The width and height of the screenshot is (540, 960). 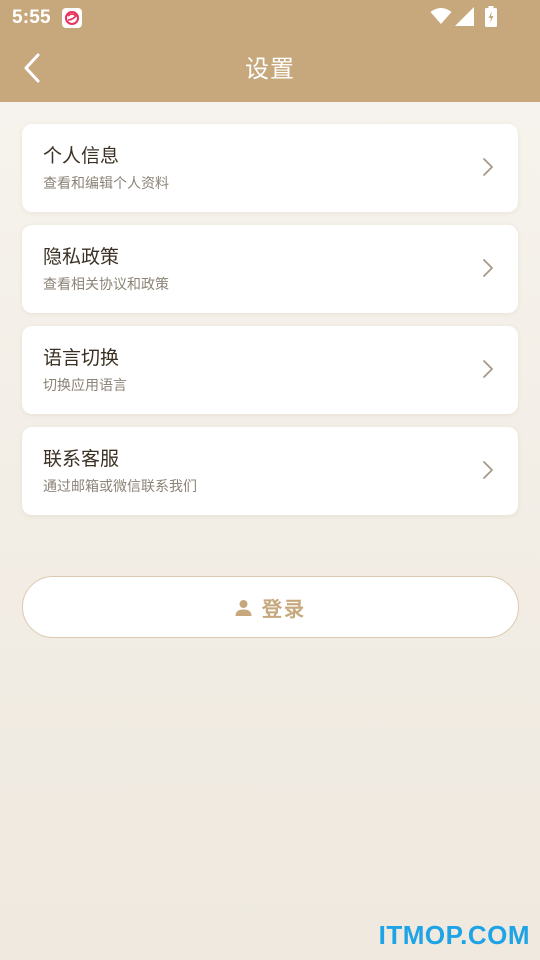 What do you see at coordinates (106, 184) in the screenshot?
I see `settings-item-subtitle: 查看和编辑个人资料` at bounding box center [106, 184].